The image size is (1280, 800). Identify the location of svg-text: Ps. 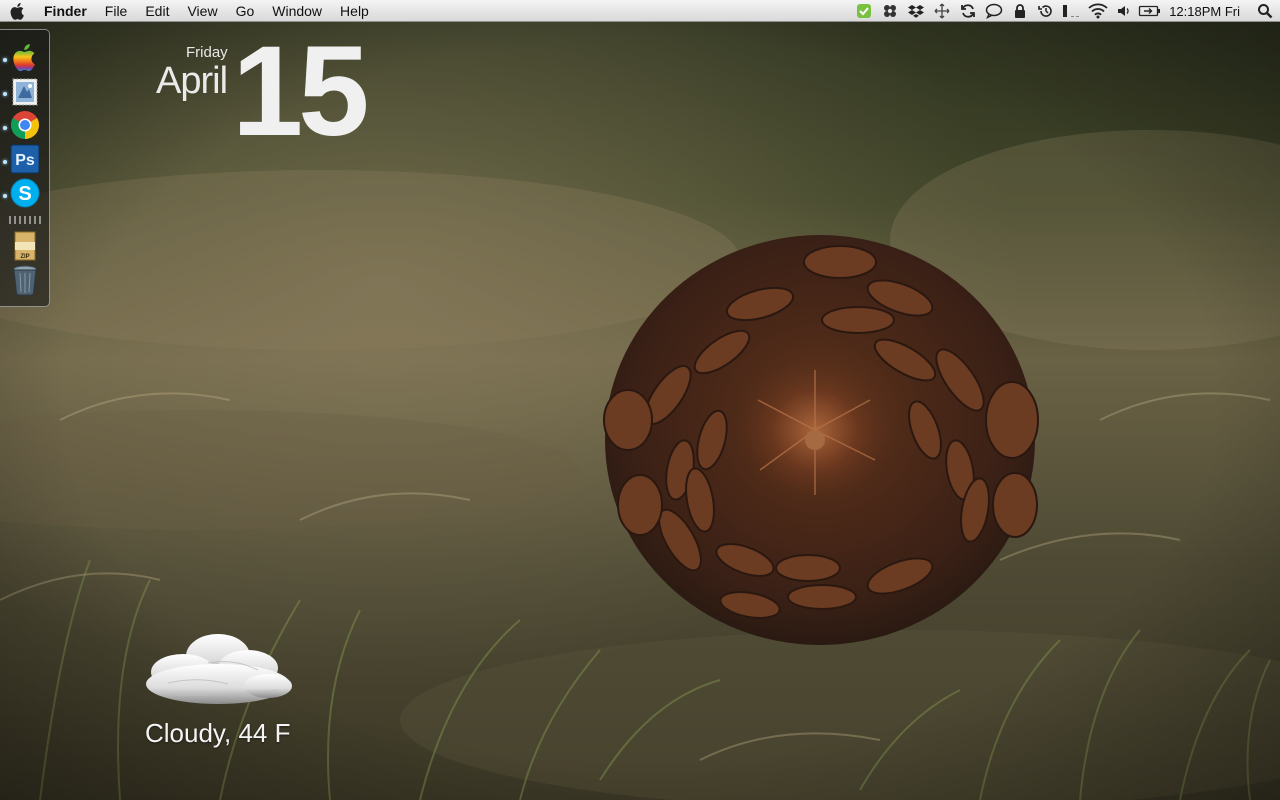
(25, 160).